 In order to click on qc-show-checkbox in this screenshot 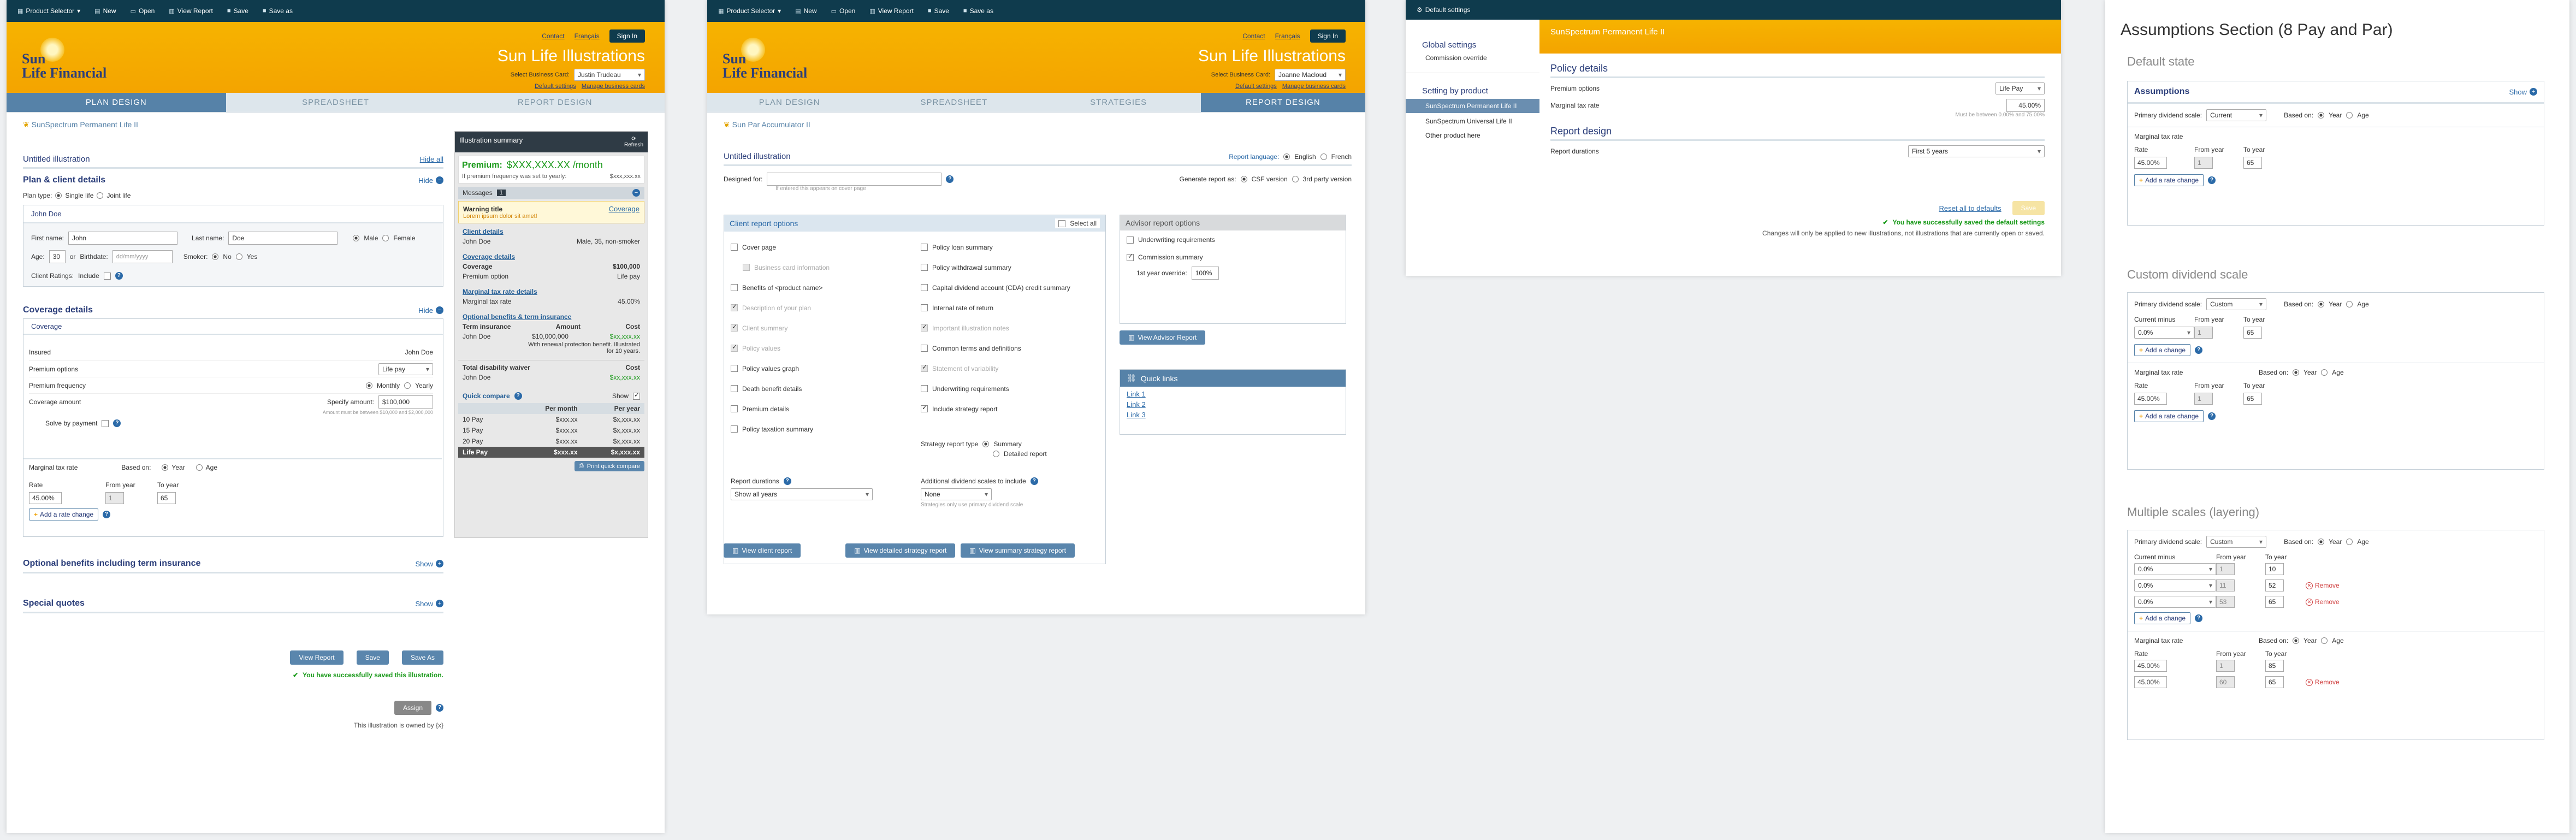, I will do `click(636, 395)`.